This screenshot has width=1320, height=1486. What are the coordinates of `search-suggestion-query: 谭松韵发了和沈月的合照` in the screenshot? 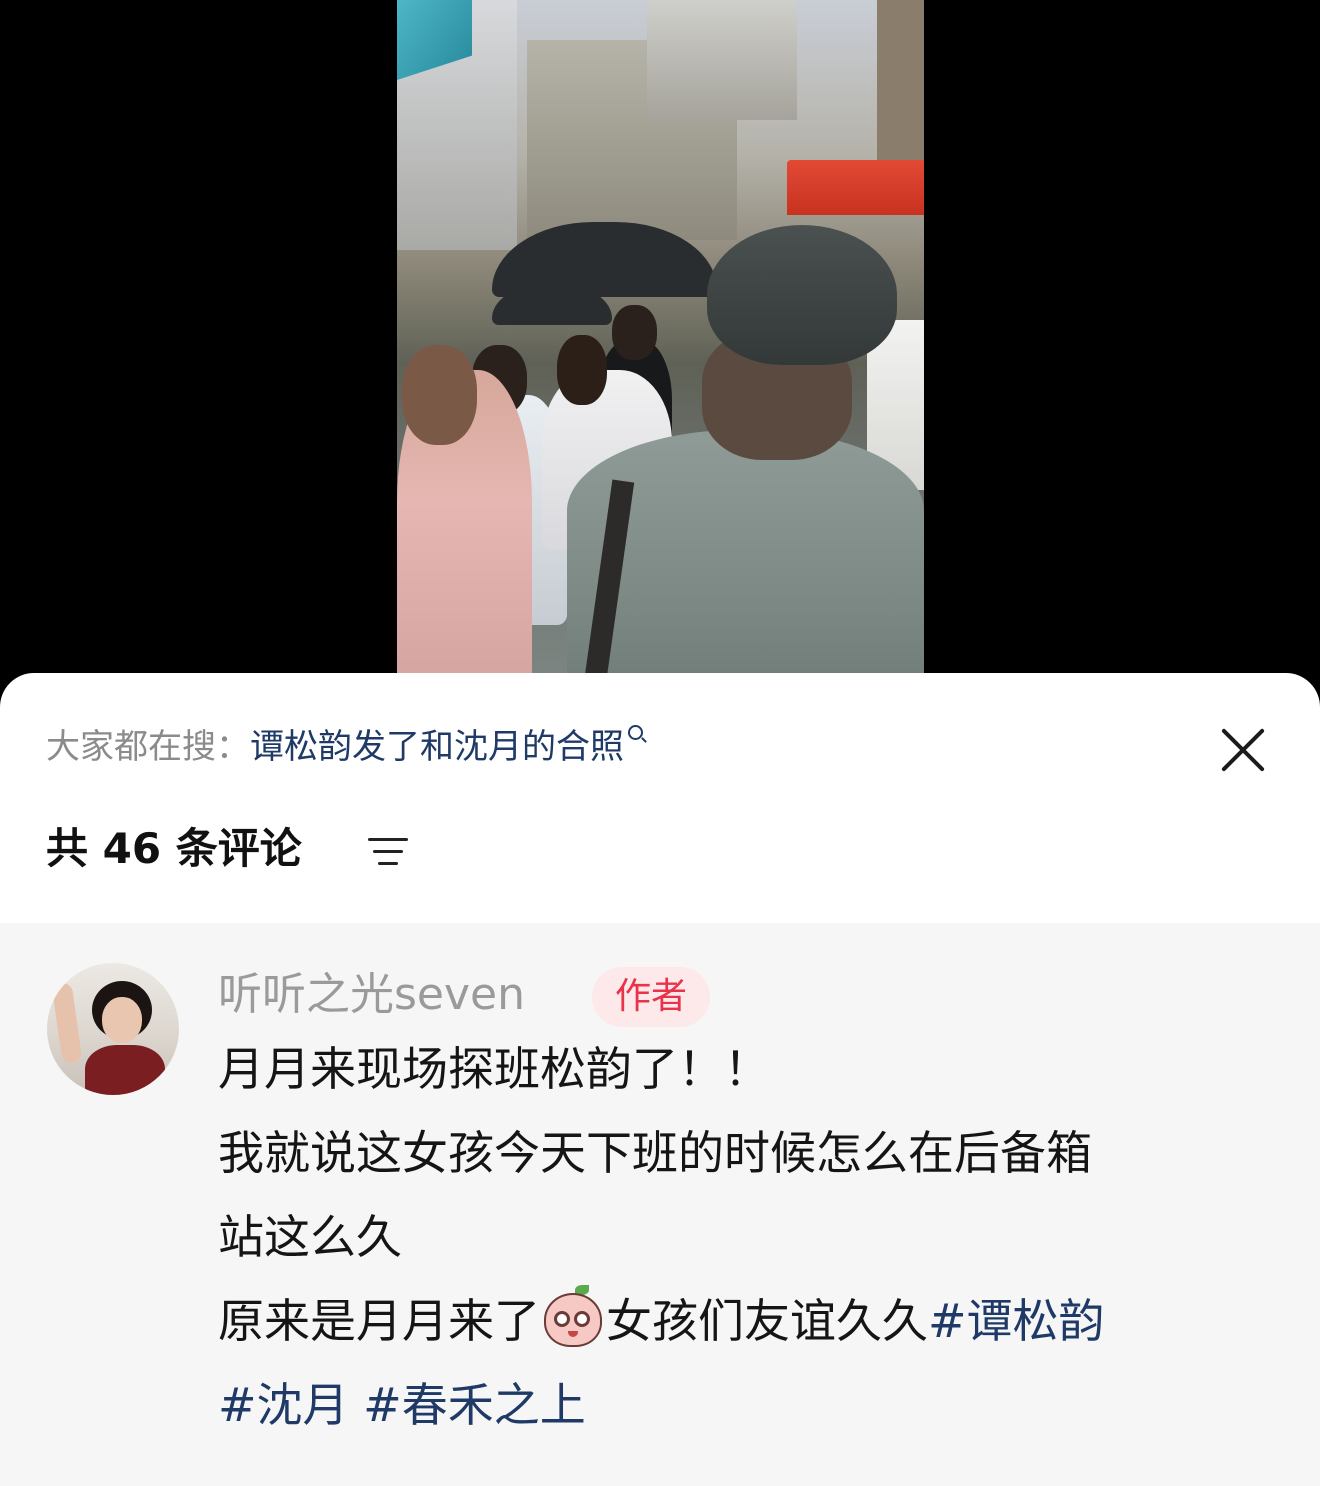 It's located at (437, 747).